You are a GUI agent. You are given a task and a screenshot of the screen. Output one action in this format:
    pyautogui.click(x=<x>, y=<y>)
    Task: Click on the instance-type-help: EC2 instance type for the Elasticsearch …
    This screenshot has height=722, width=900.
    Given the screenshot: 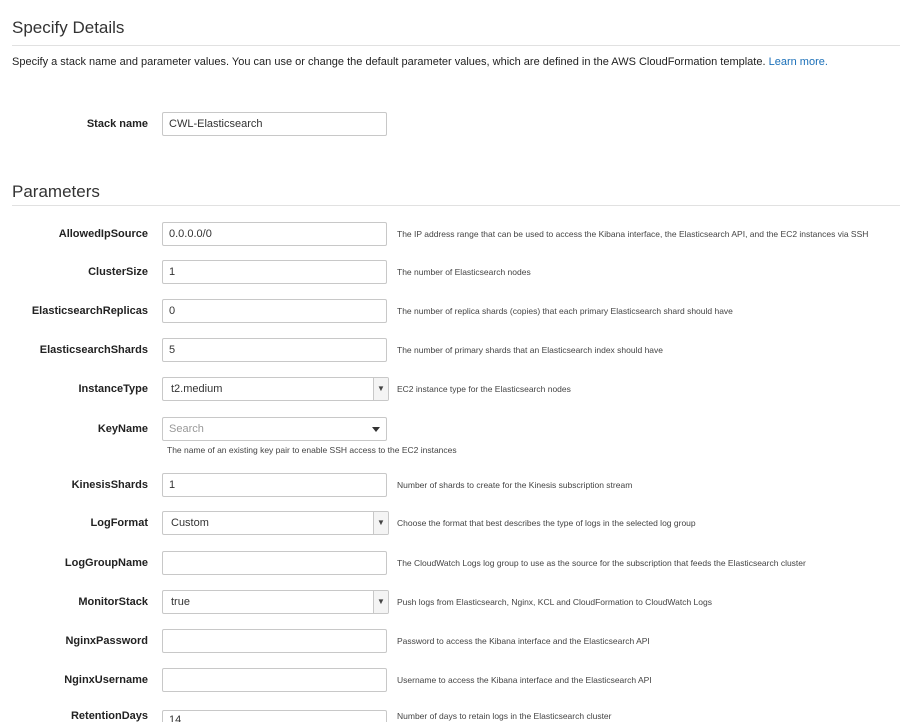 What is the action you would take?
    pyautogui.click(x=484, y=389)
    